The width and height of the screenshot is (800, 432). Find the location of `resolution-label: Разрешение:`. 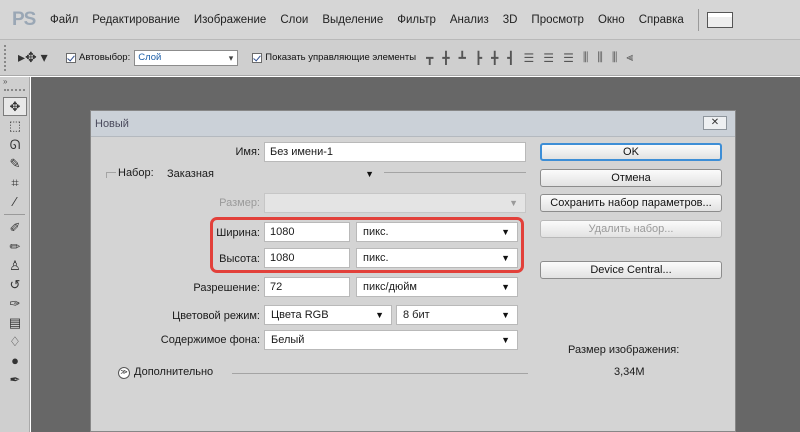

resolution-label: Разрешение: is located at coordinates (226, 288).